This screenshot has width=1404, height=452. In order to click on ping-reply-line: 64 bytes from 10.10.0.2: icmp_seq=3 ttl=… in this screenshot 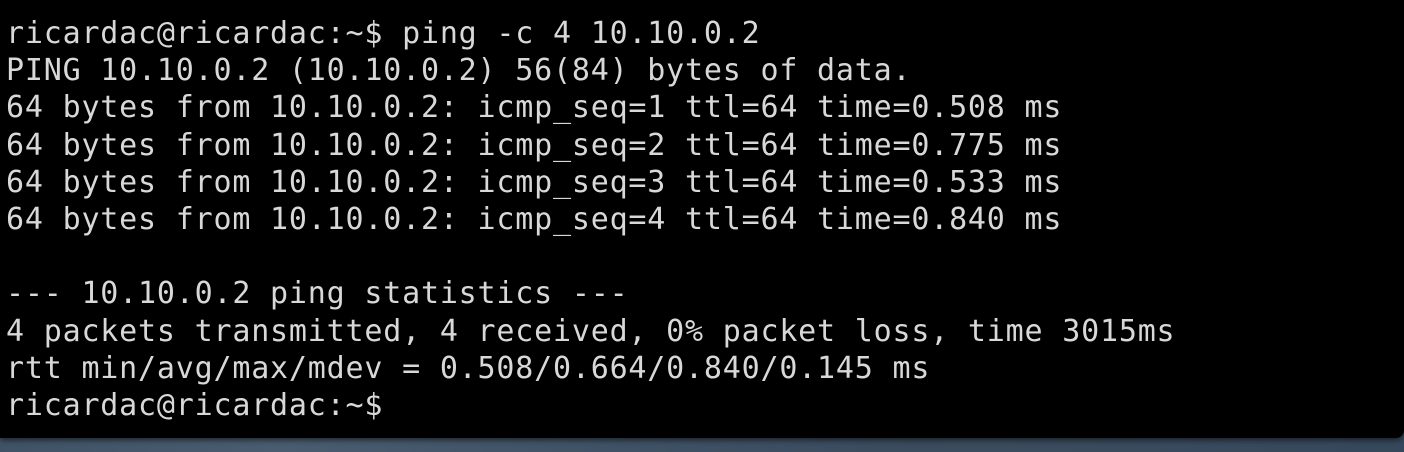, I will do `click(534, 182)`.